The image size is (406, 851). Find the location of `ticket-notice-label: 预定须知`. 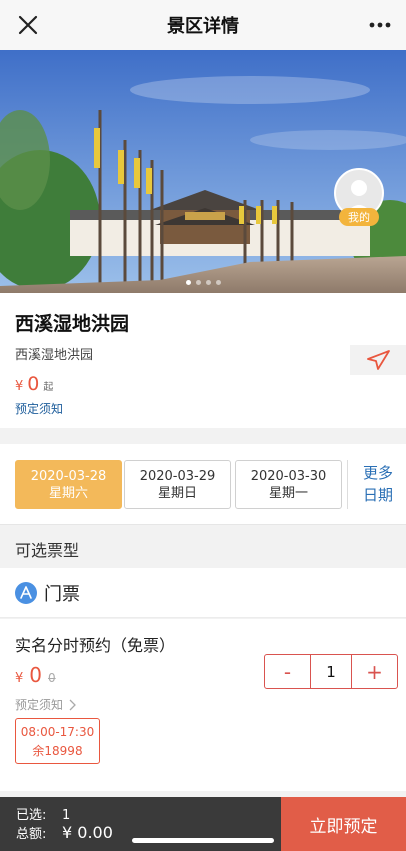

ticket-notice-label: 预定须知 is located at coordinates (39, 705).